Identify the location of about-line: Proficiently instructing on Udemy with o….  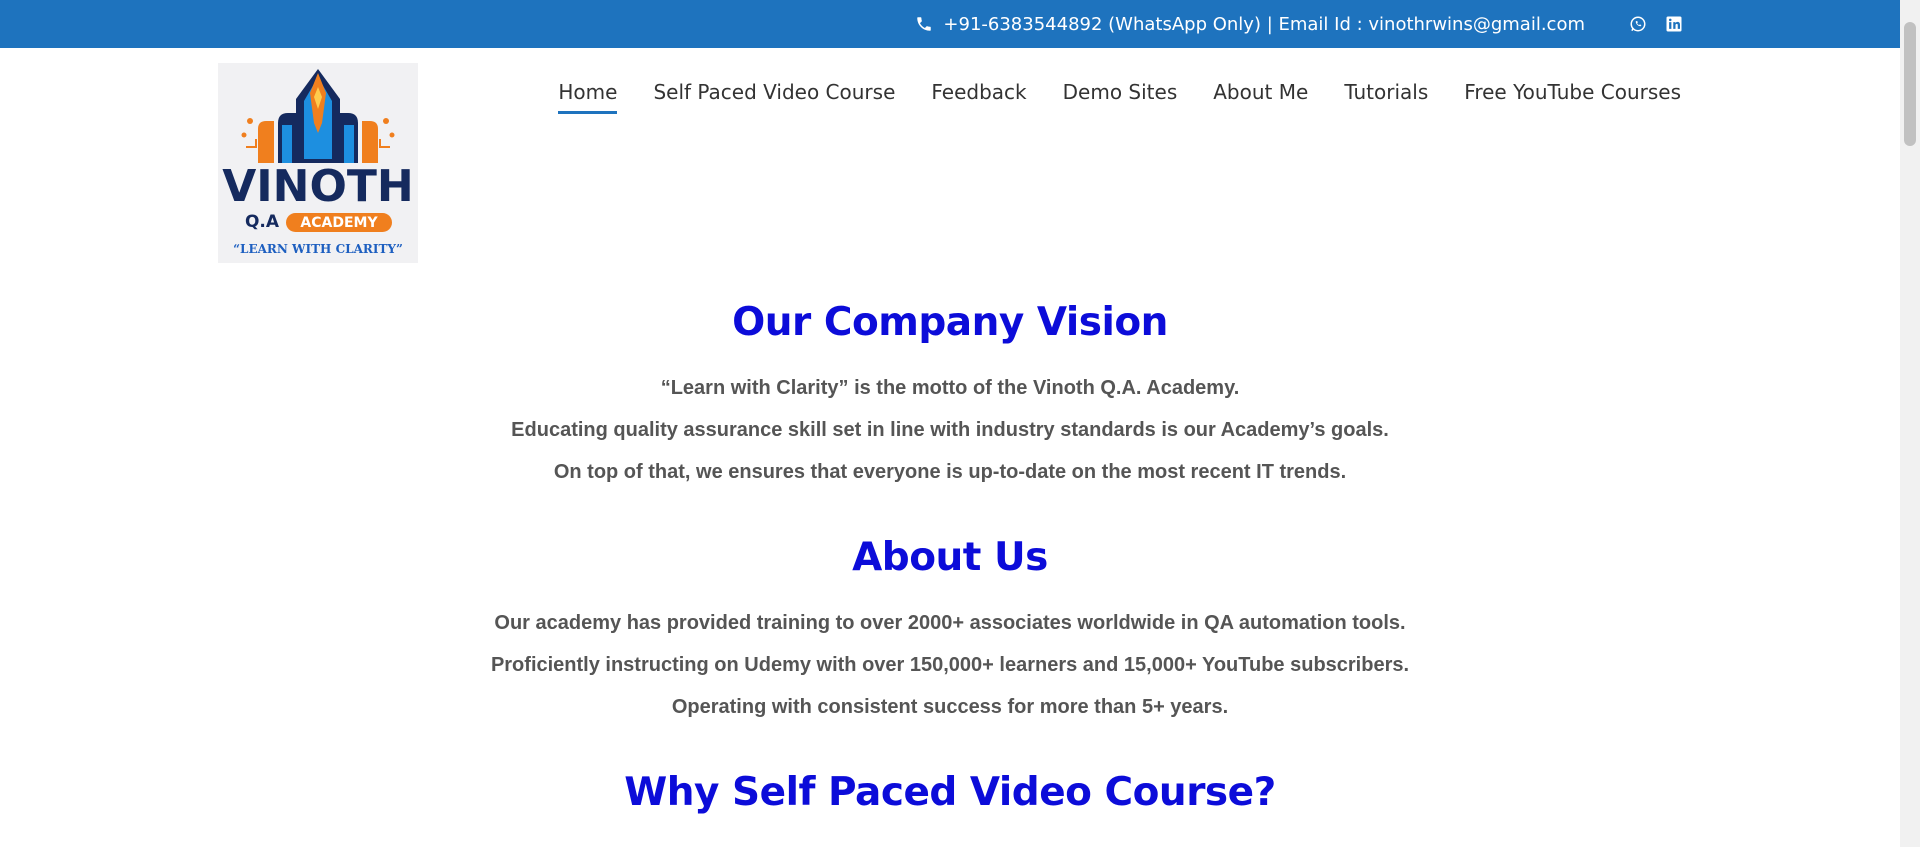
(950, 665).